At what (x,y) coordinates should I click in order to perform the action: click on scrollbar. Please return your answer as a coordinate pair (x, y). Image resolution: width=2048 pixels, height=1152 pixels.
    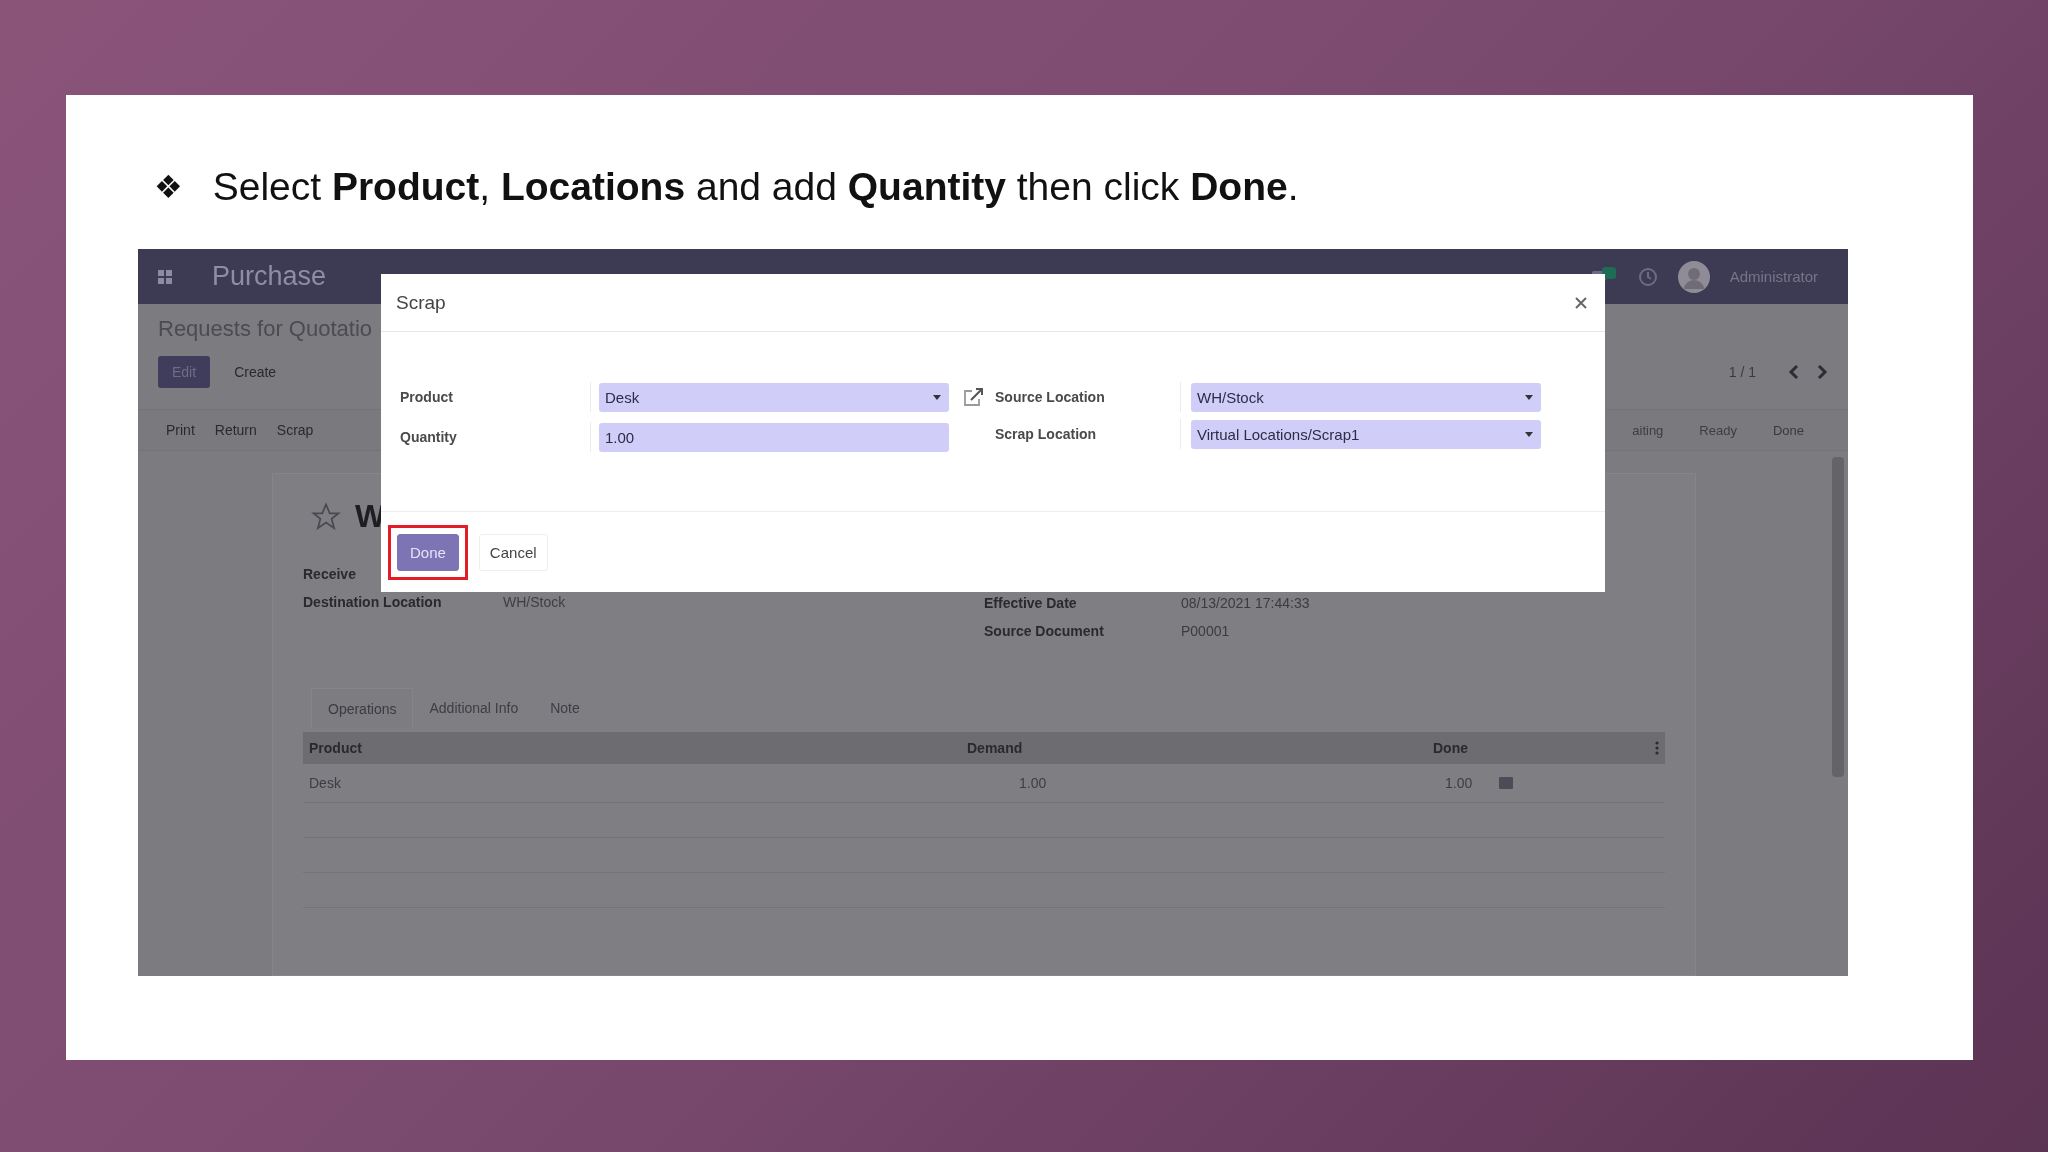
    Looking at the image, I should click on (1838, 617).